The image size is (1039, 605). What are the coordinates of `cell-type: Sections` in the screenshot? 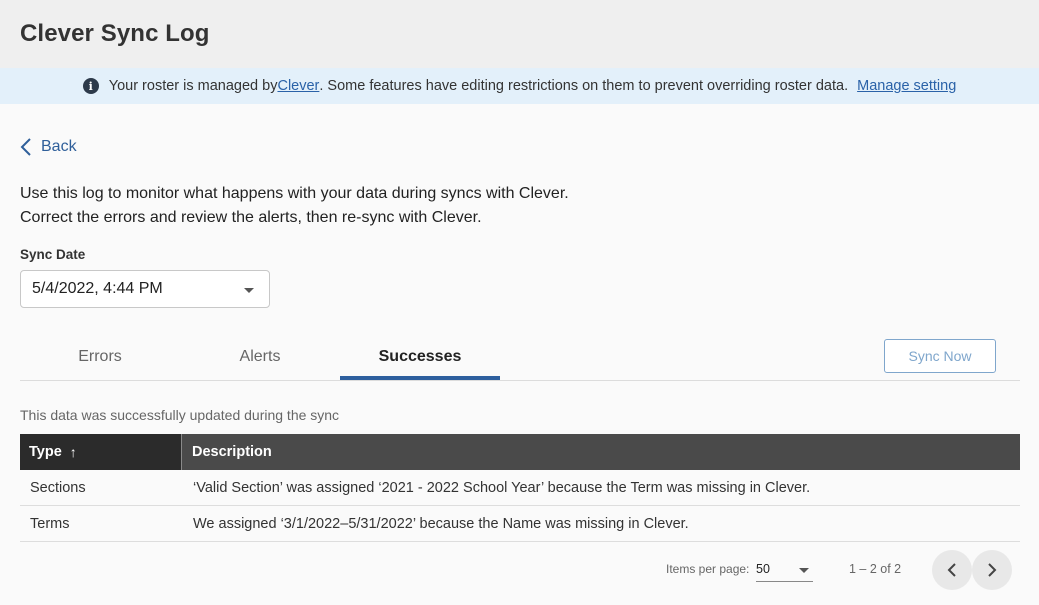 It's located at (58, 487).